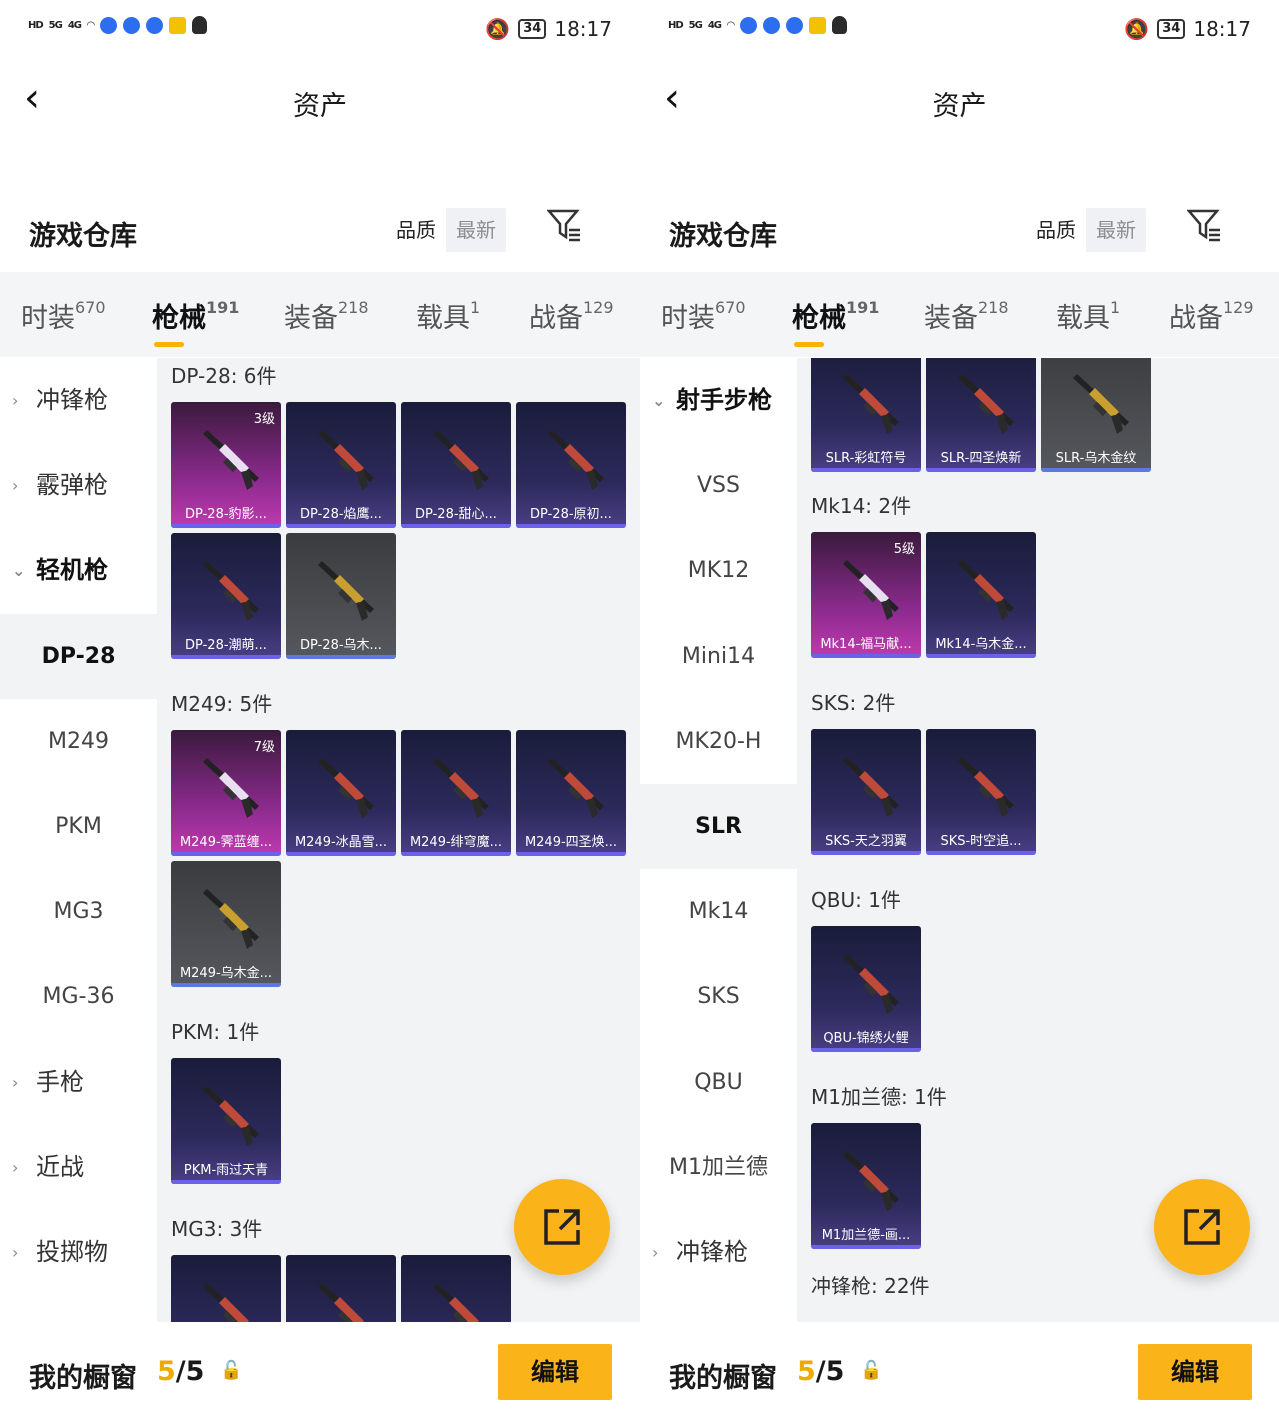  What do you see at coordinates (718, 741) in the screenshot?
I see `sidebar-item: MK20-H` at bounding box center [718, 741].